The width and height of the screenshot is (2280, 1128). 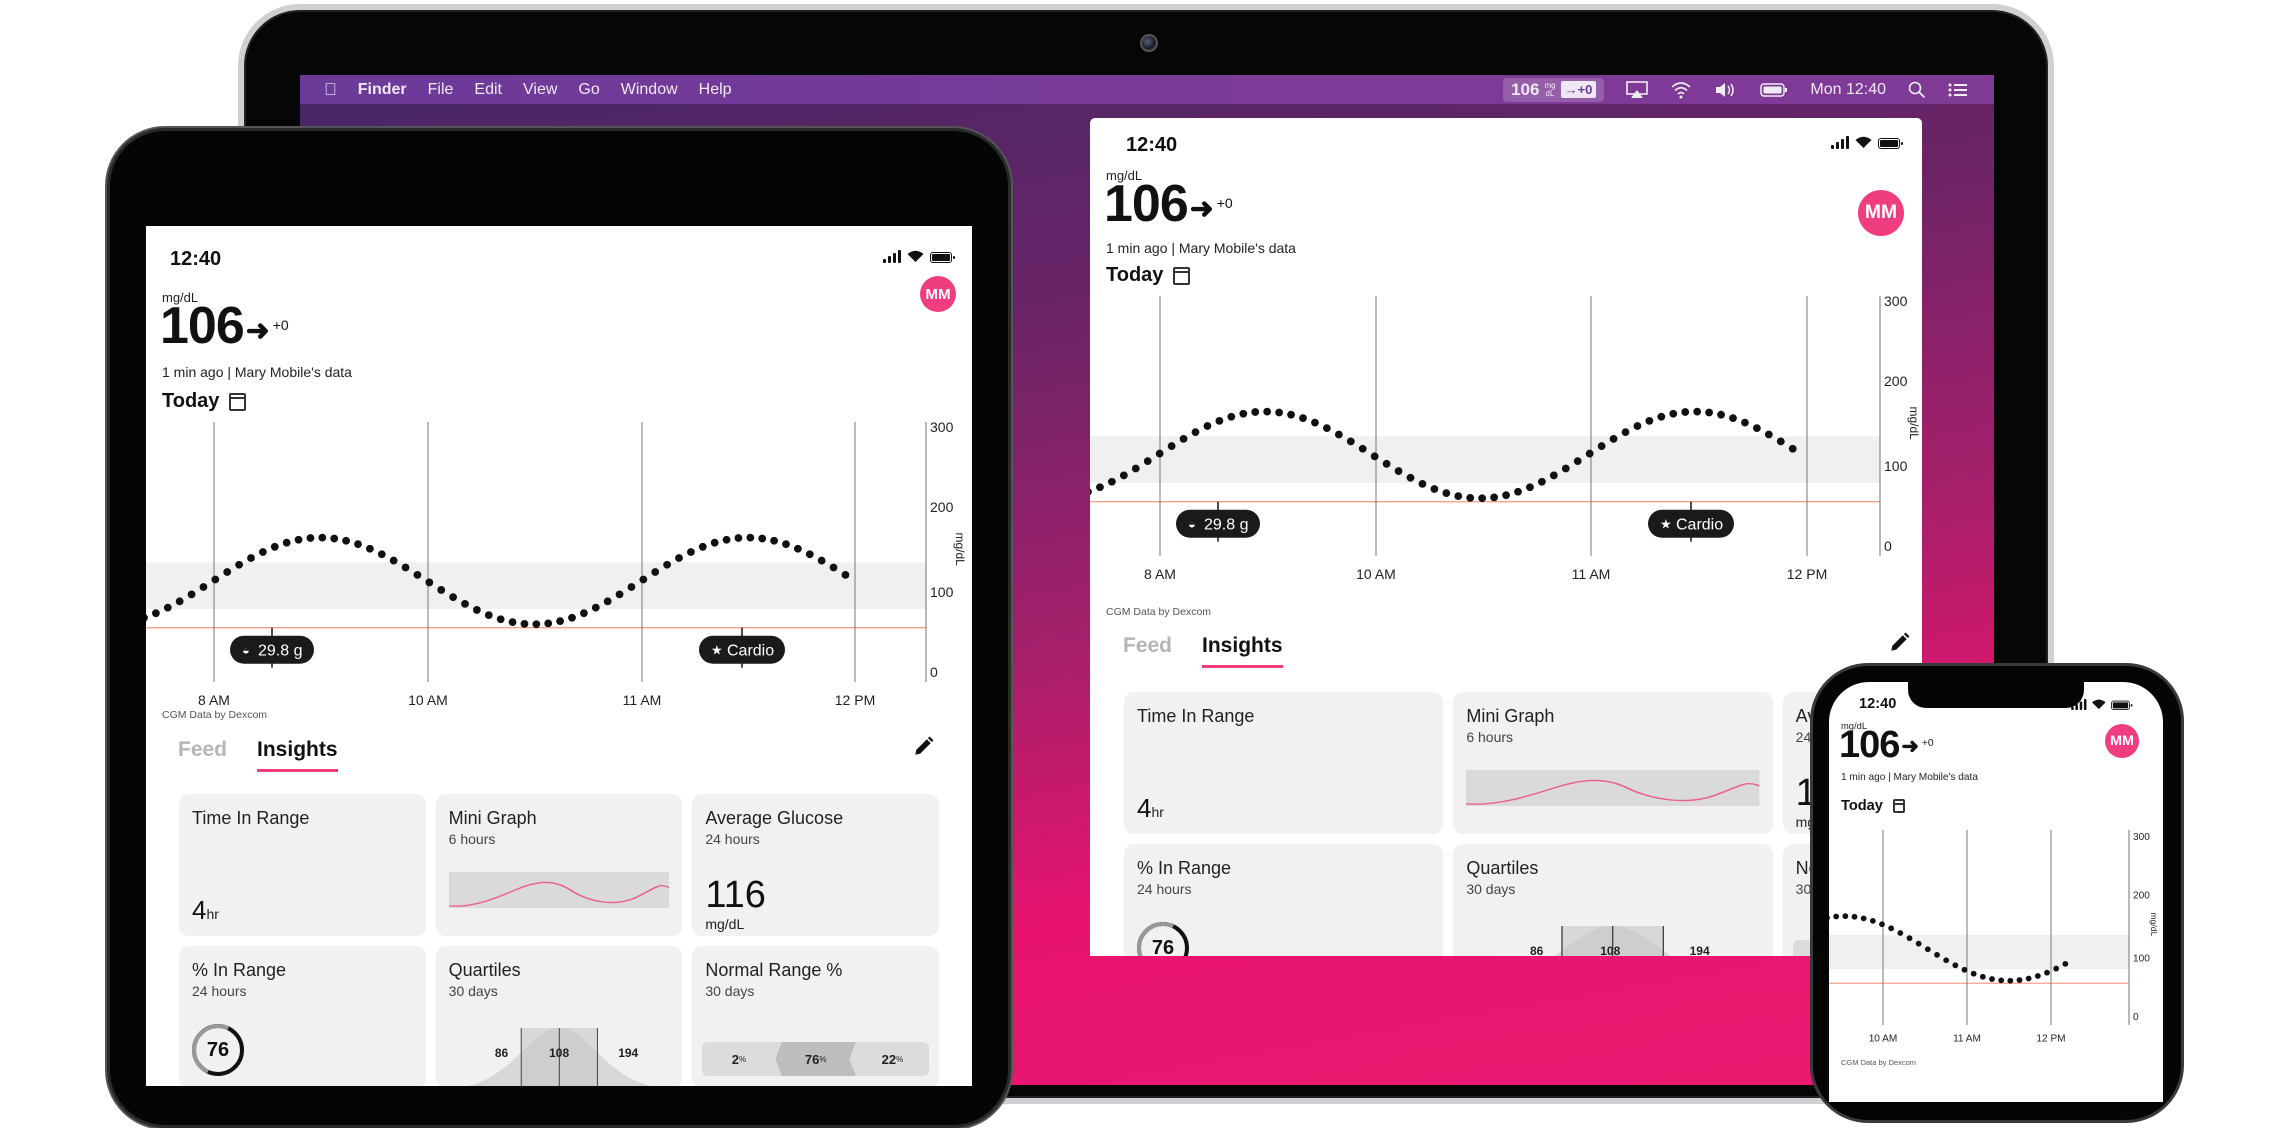 I want to click on card-average-glucose: Average Glucose 24 hours 116 mg/dL, so click(x=815, y=865).